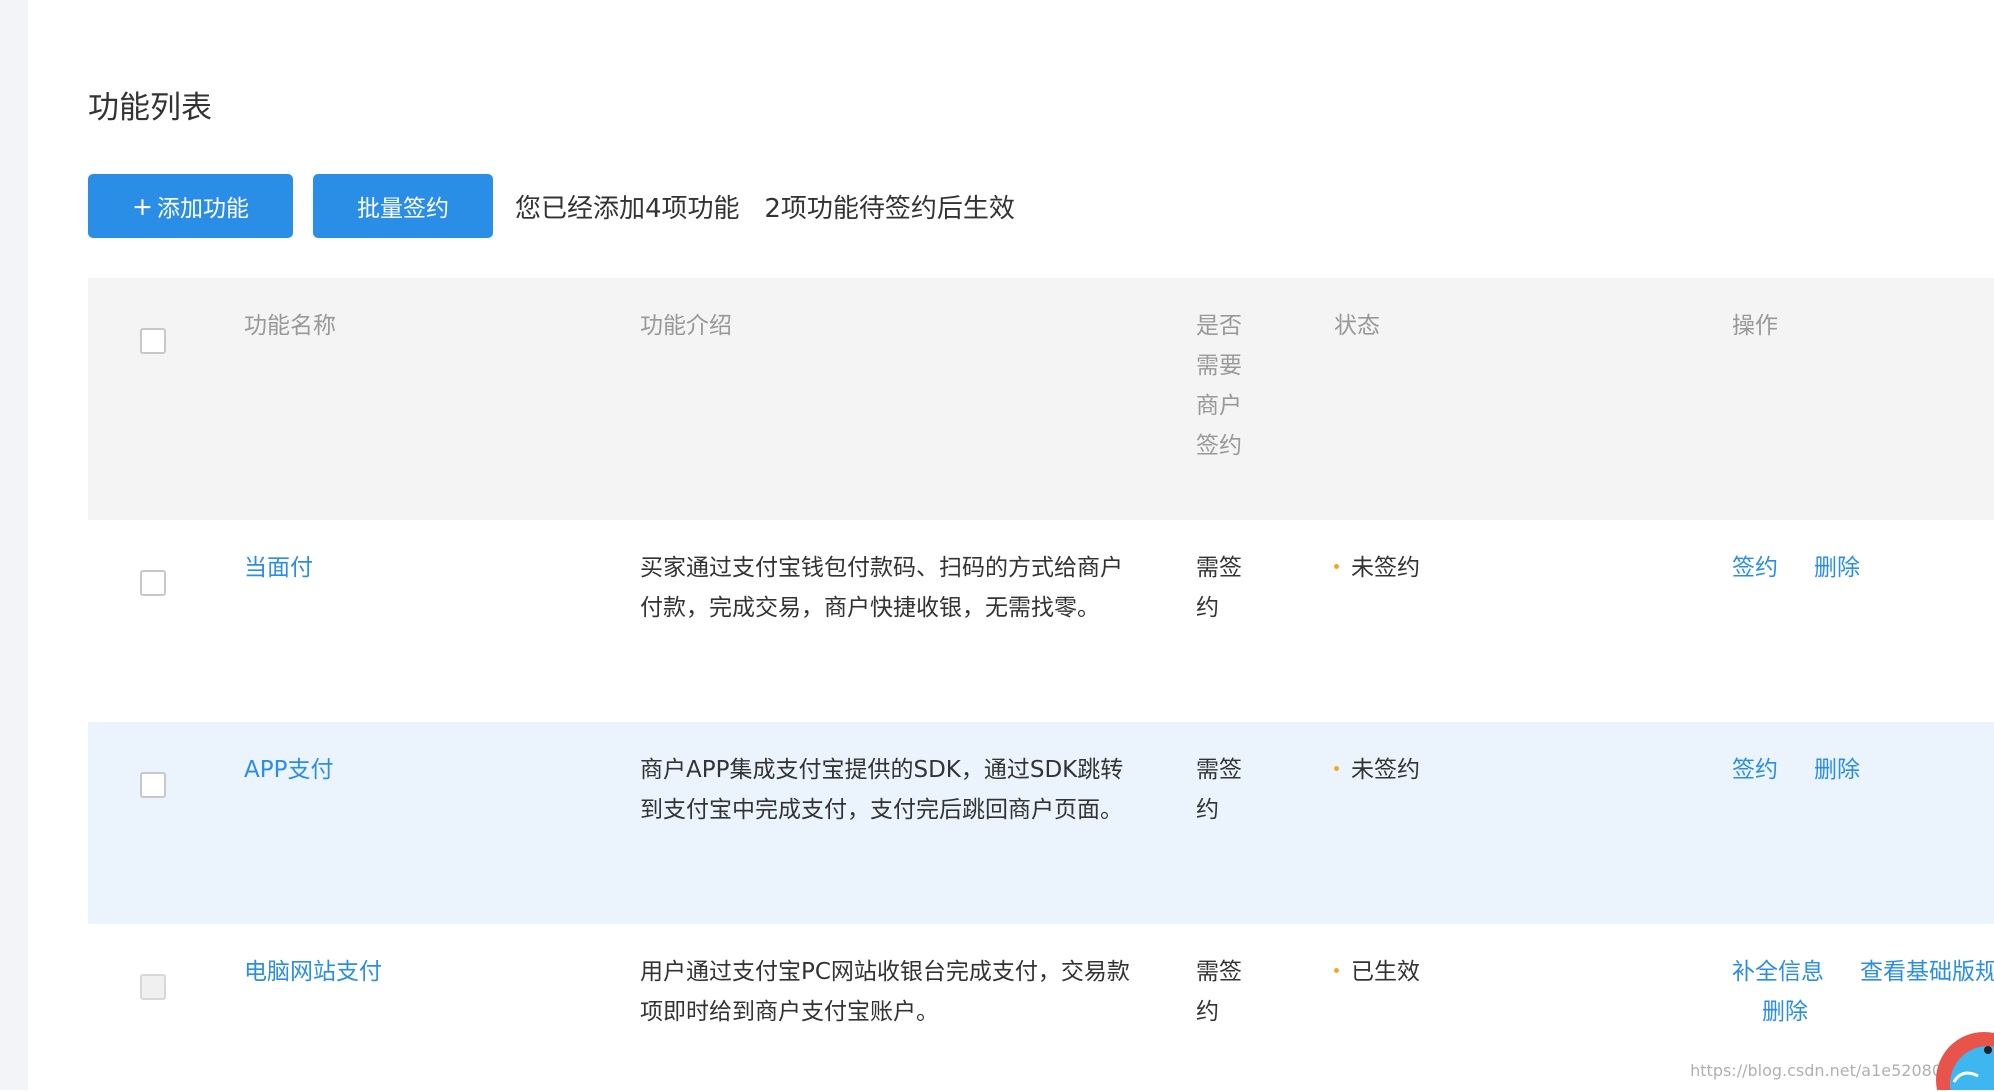 The height and width of the screenshot is (1092, 1994). Describe the element at coordinates (150, 108) in the screenshot. I see `page-title: 功能列表` at that location.